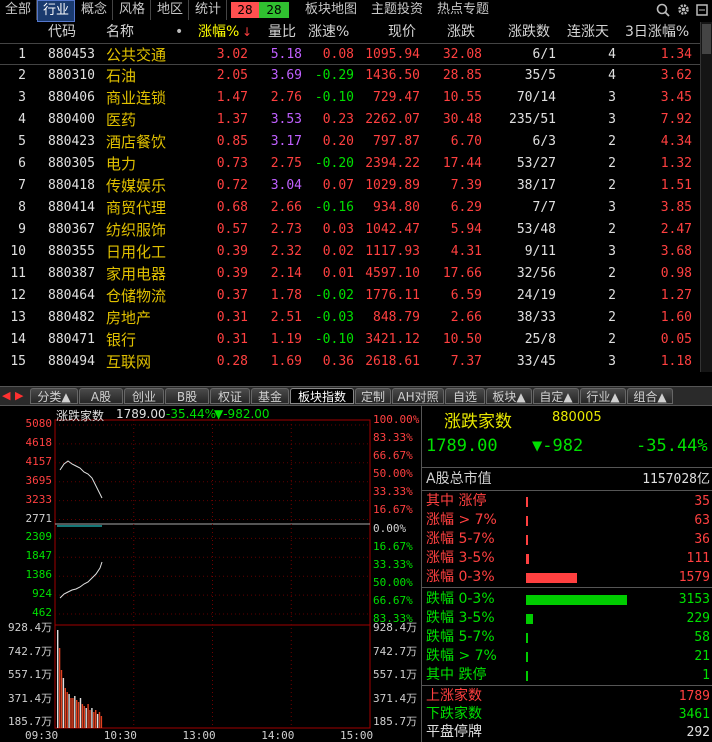 This screenshot has width=712, height=742. I want to click on market-tab-12: 行业▲, so click(603, 396).